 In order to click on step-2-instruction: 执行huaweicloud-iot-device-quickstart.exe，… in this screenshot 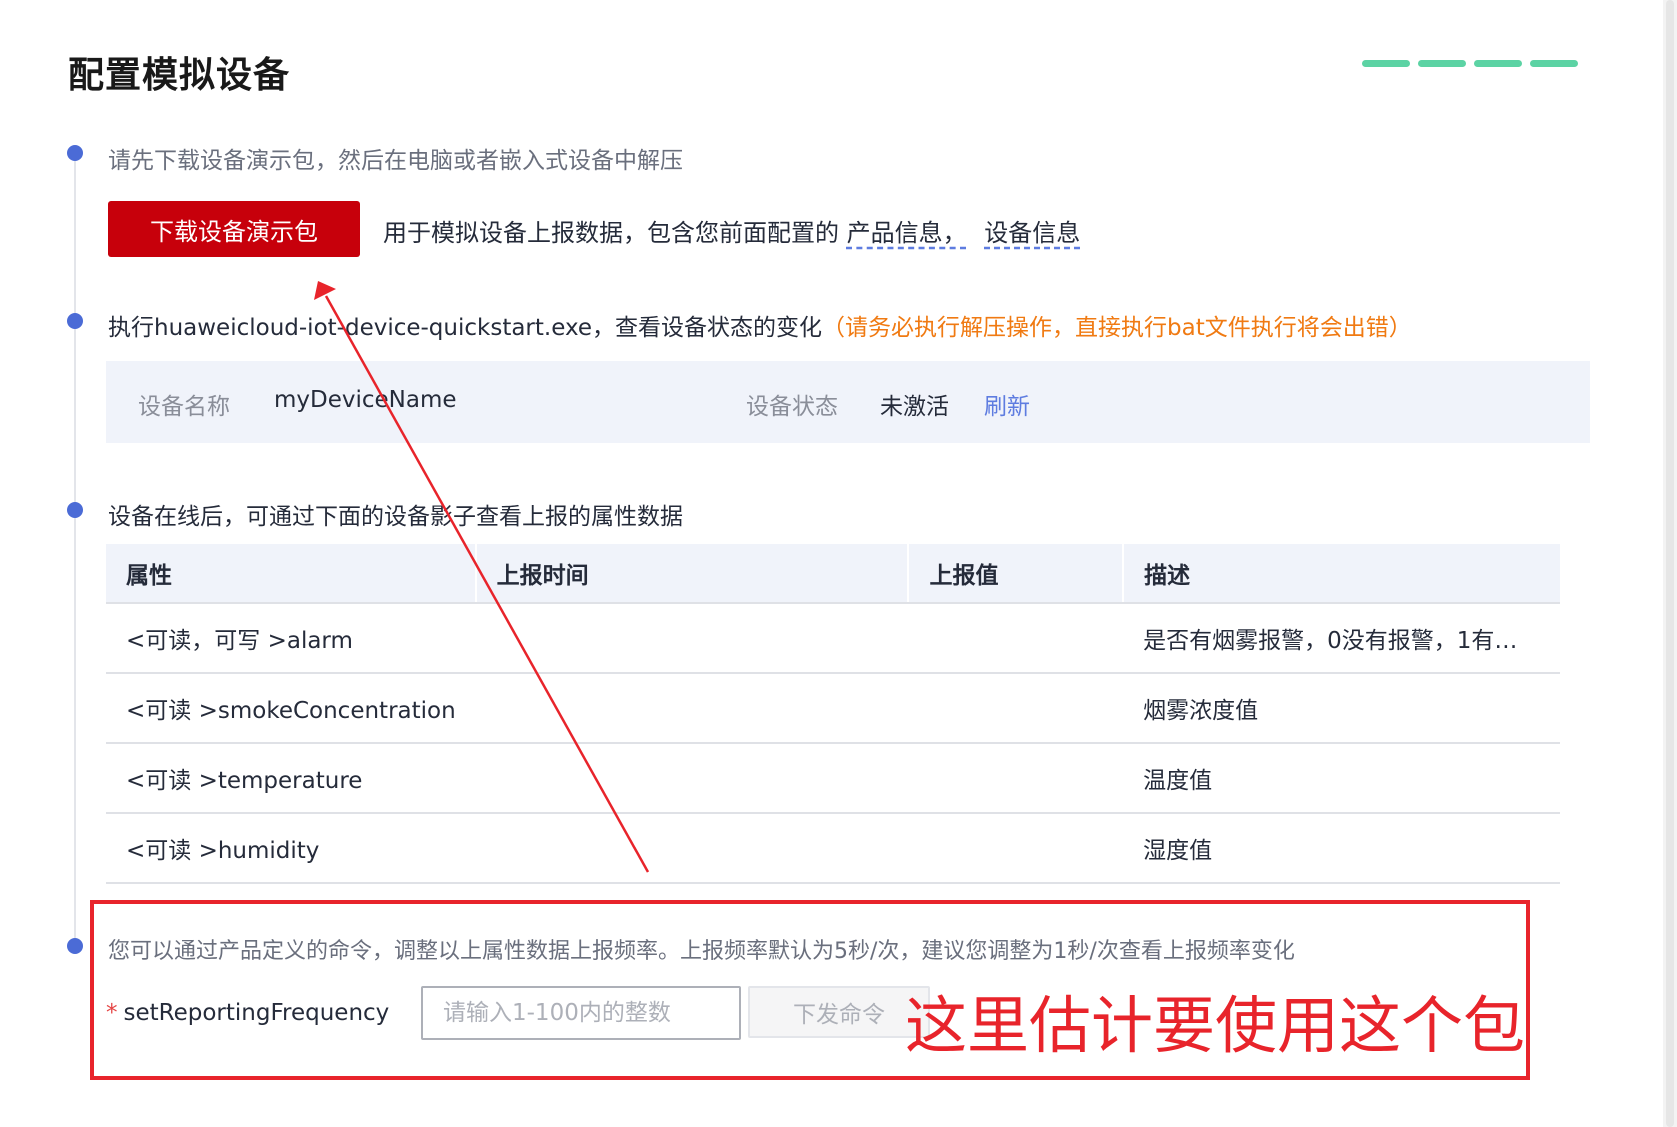, I will do `click(465, 328)`.